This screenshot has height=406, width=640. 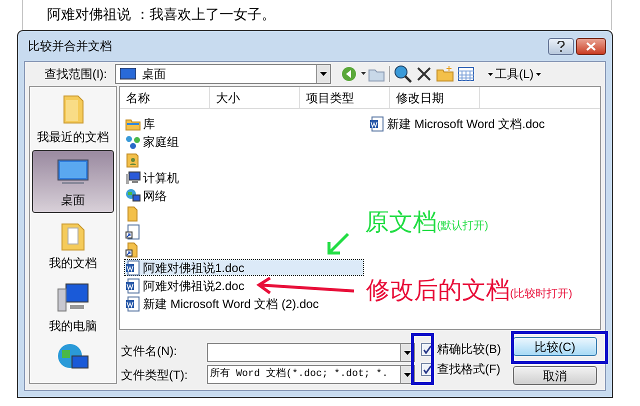 What do you see at coordinates (246, 195) in the screenshot?
I see `file-item: 网络` at bounding box center [246, 195].